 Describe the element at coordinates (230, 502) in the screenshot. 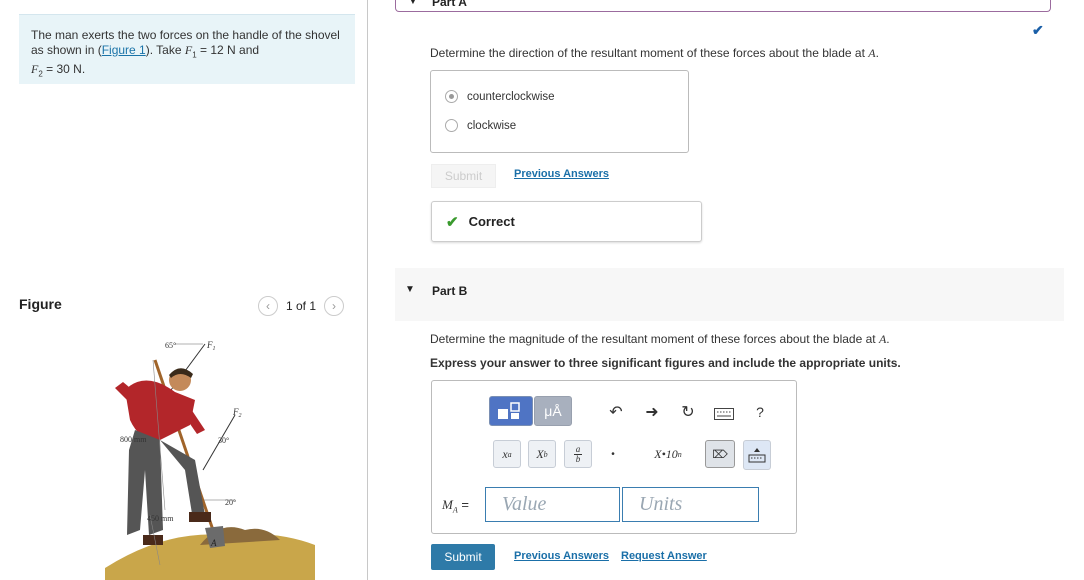

I see `angle-20-label: 20°` at that location.